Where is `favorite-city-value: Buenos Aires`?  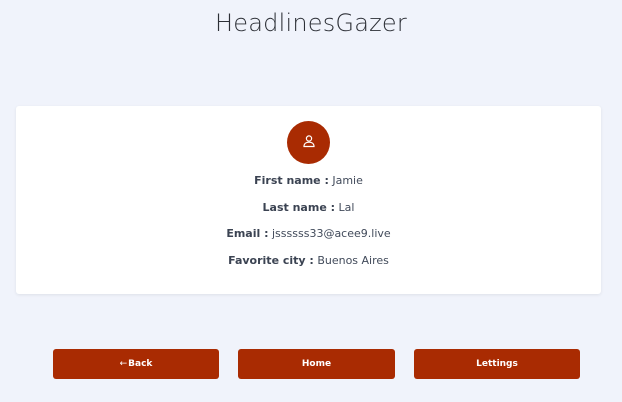
favorite-city-value: Buenos Aires is located at coordinates (353, 260).